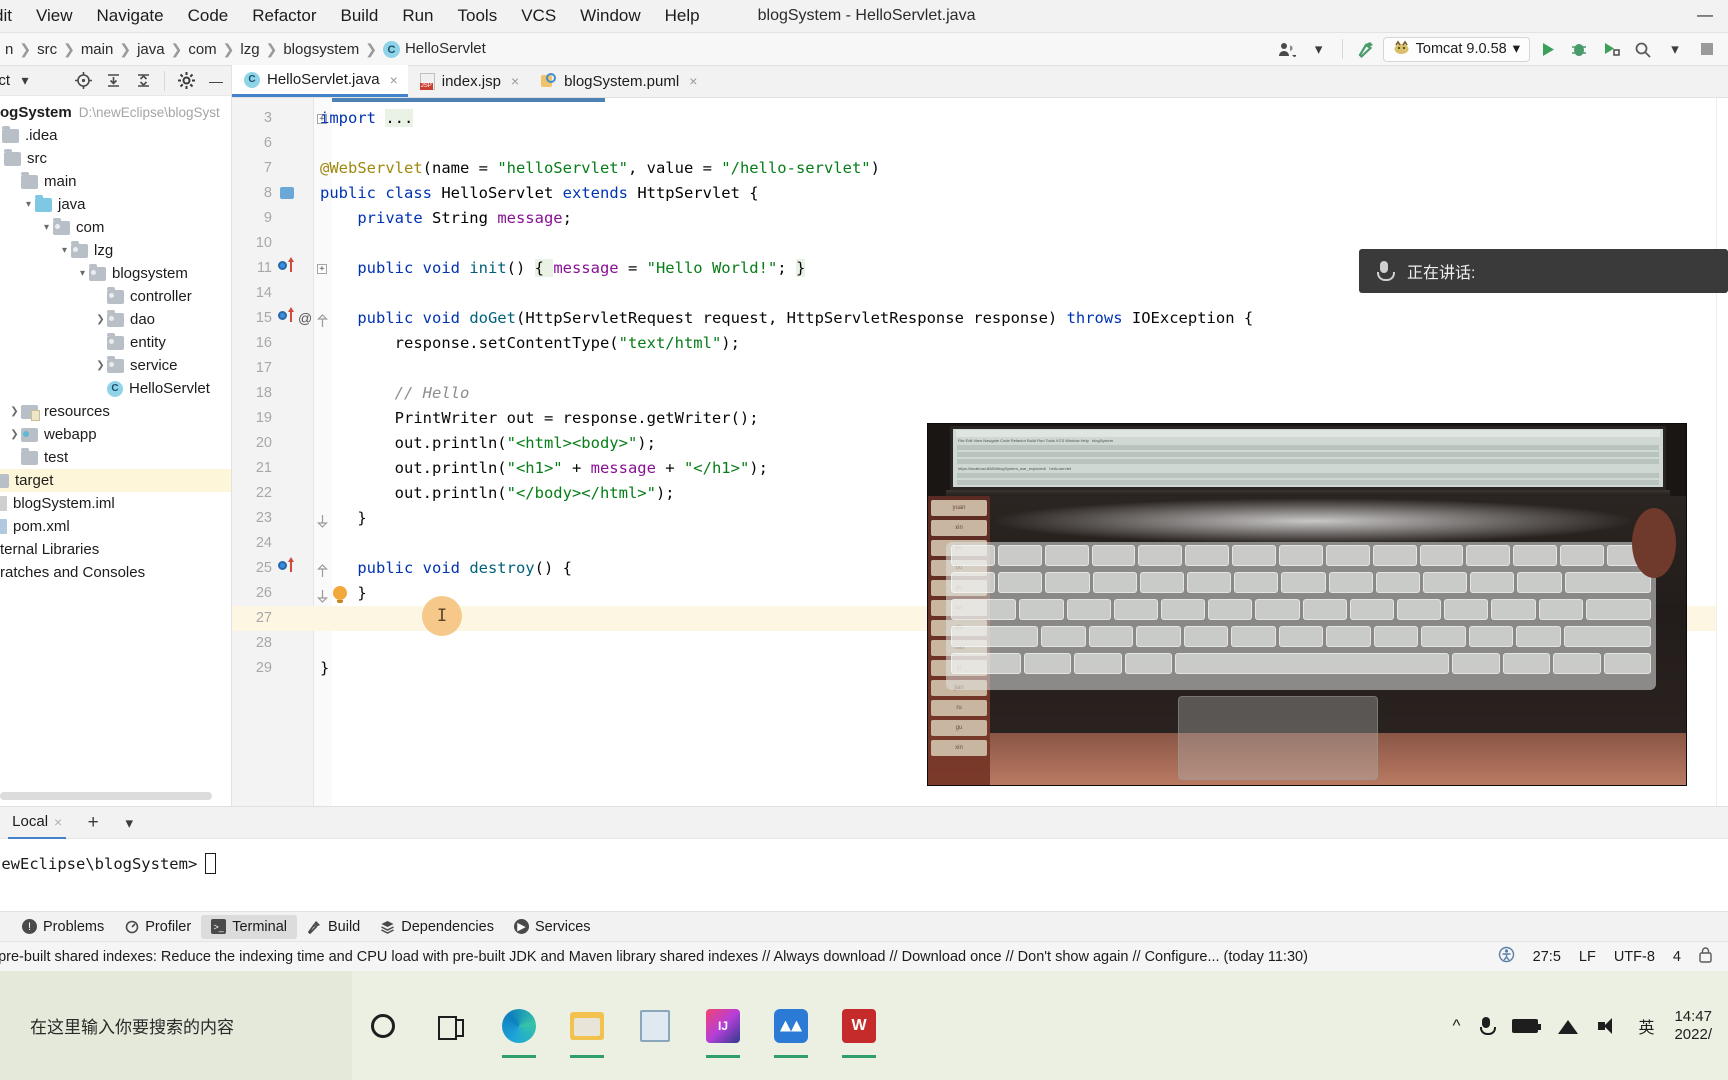 This screenshot has height=1080, width=1728. I want to click on tree-node-blogsystem: ▾ blogsystem, so click(115, 273).